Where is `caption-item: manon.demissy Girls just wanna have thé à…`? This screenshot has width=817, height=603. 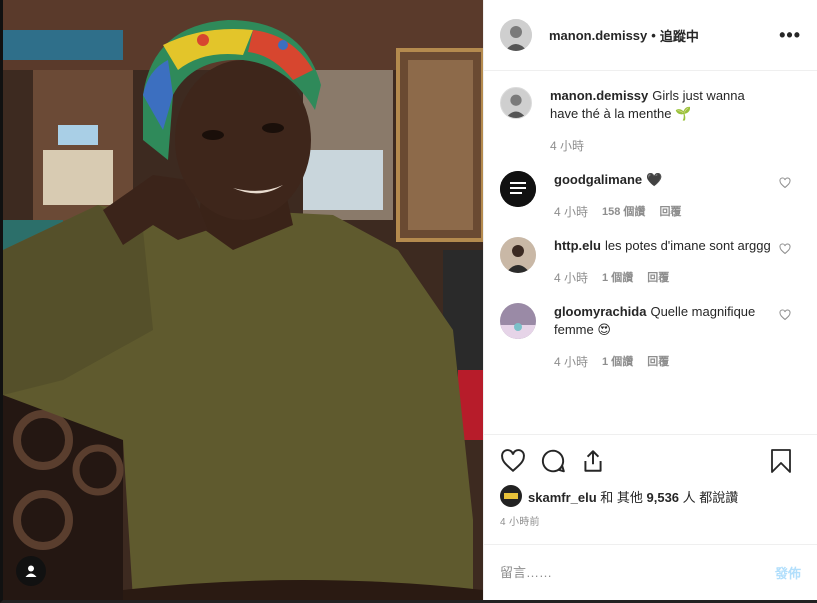 caption-item: manon.demissy Girls just wanna have thé à… is located at coordinates (650, 121).